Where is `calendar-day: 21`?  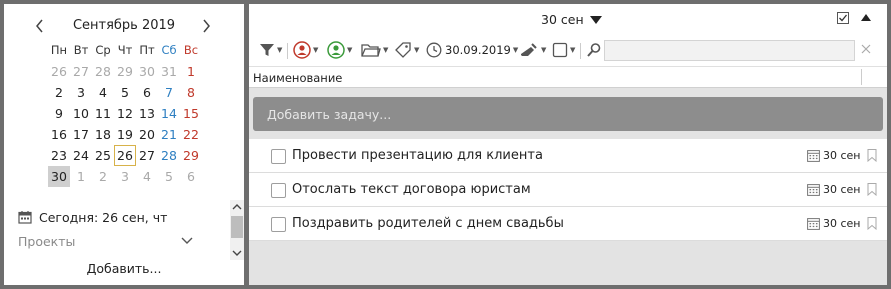
calendar-day: 21 is located at coordinates (169, 134).